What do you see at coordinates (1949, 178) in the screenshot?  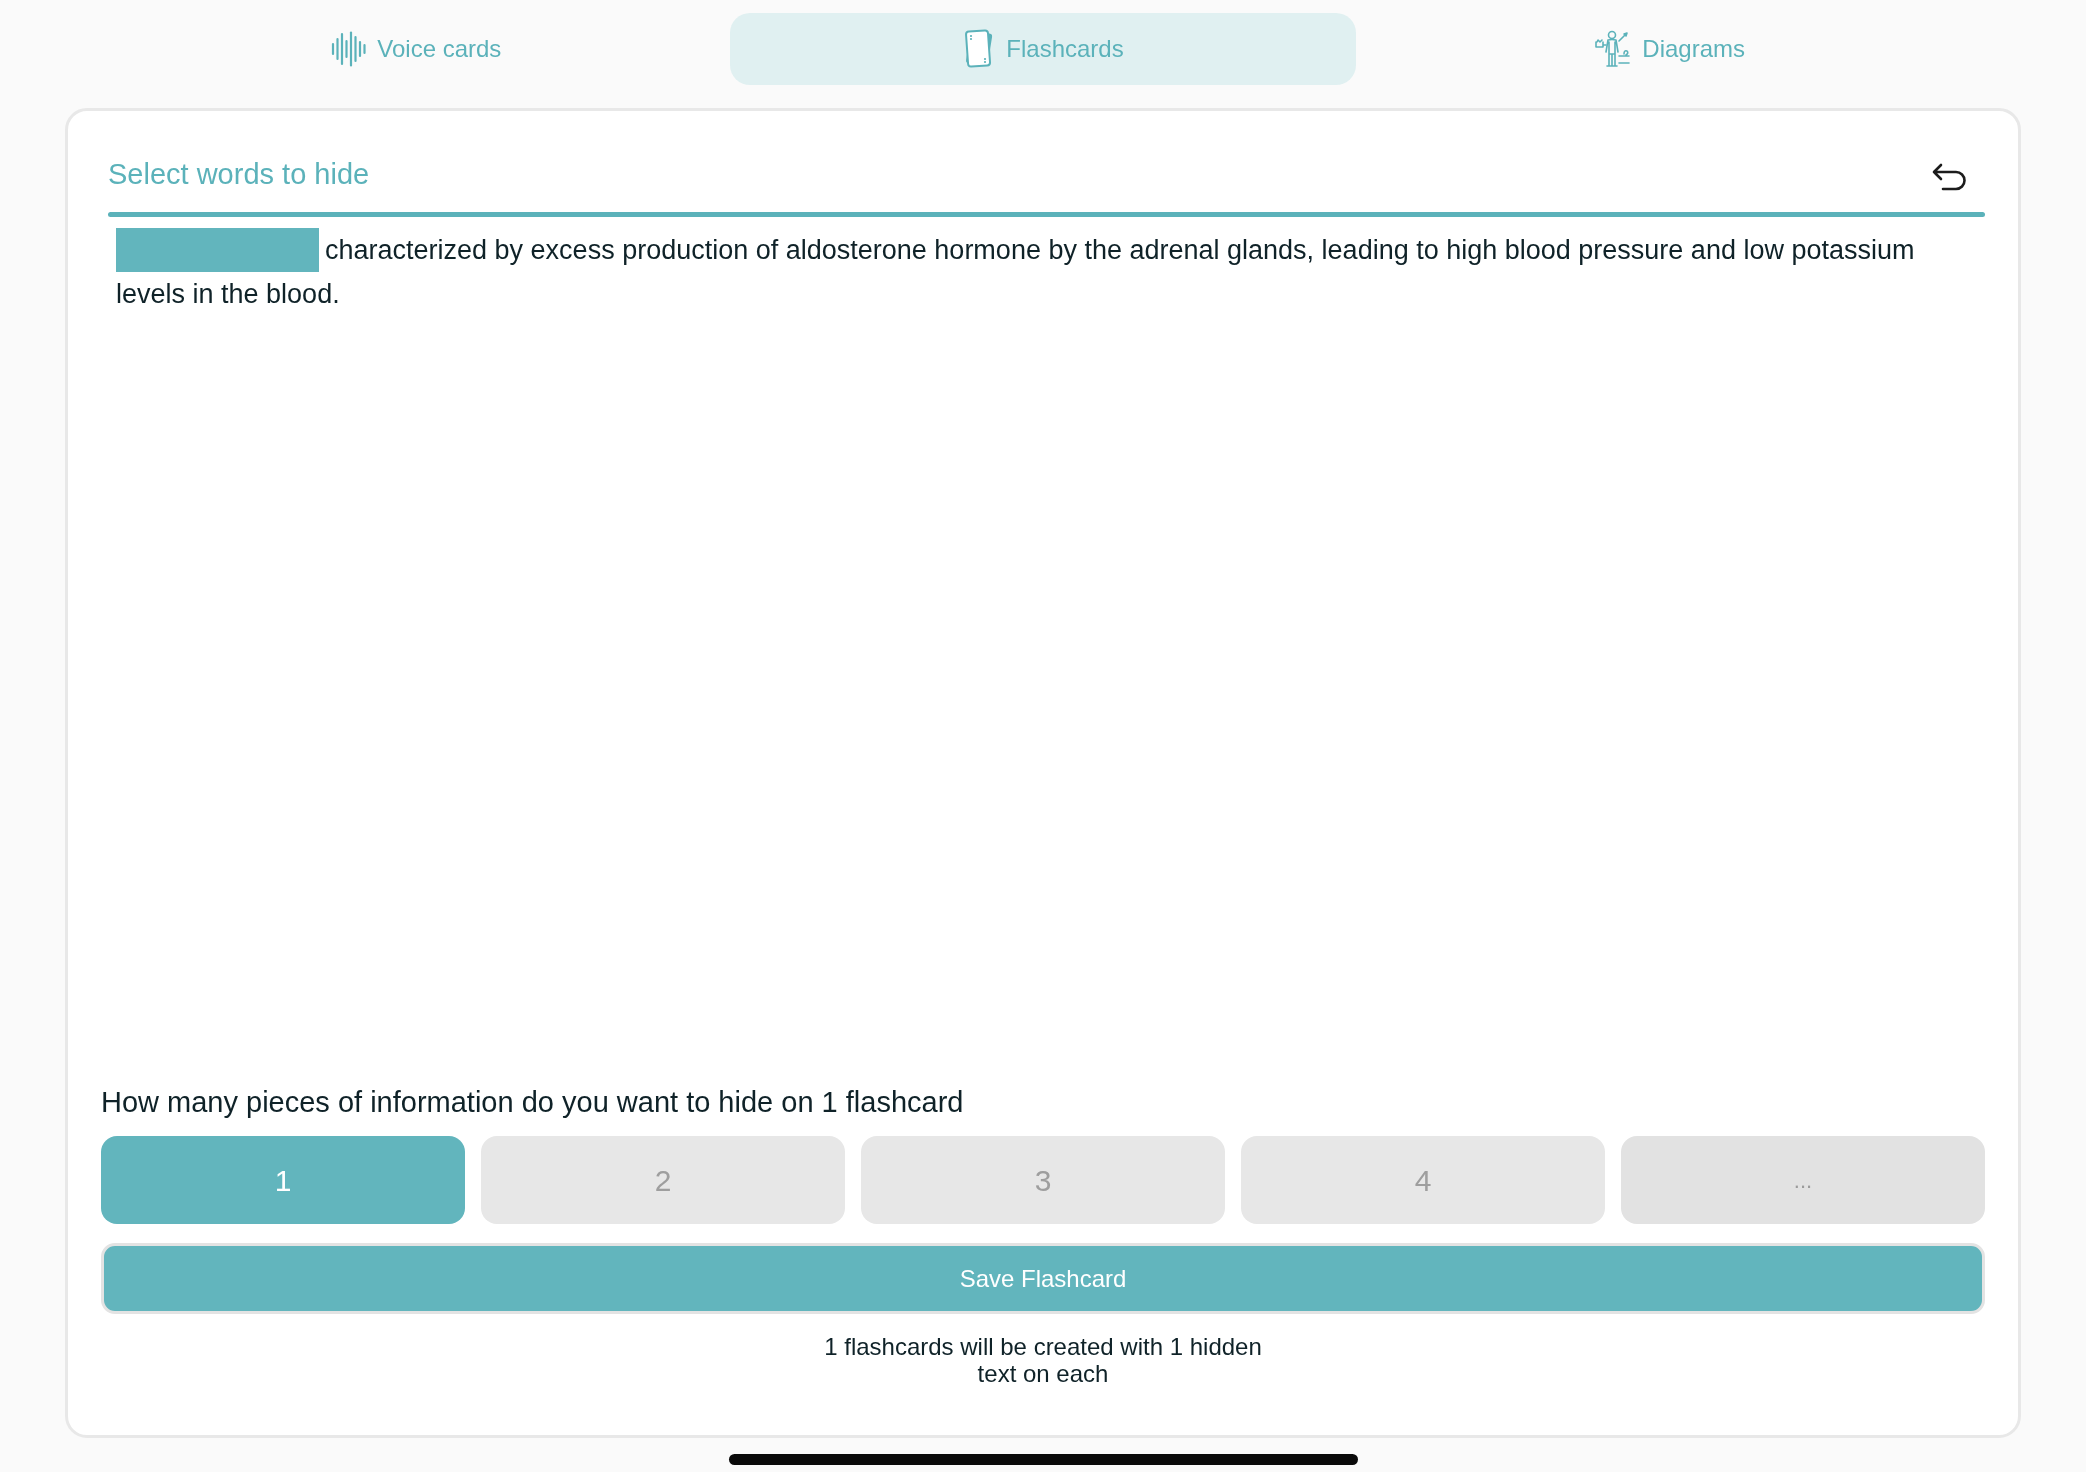 I see `undo-icon` at bounding box center [1949, 178].